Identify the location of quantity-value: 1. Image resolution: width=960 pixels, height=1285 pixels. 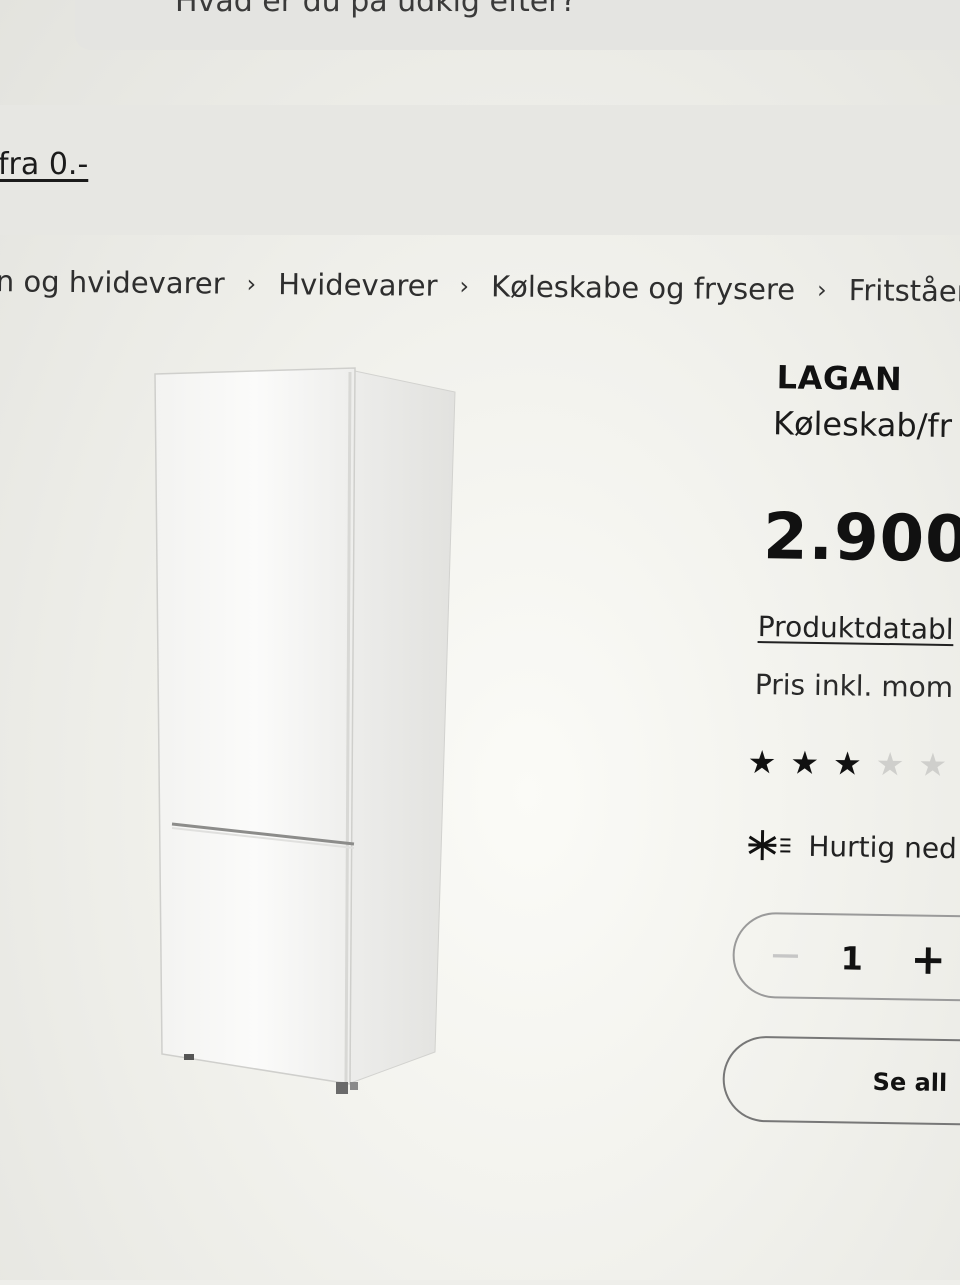
(851, 958).